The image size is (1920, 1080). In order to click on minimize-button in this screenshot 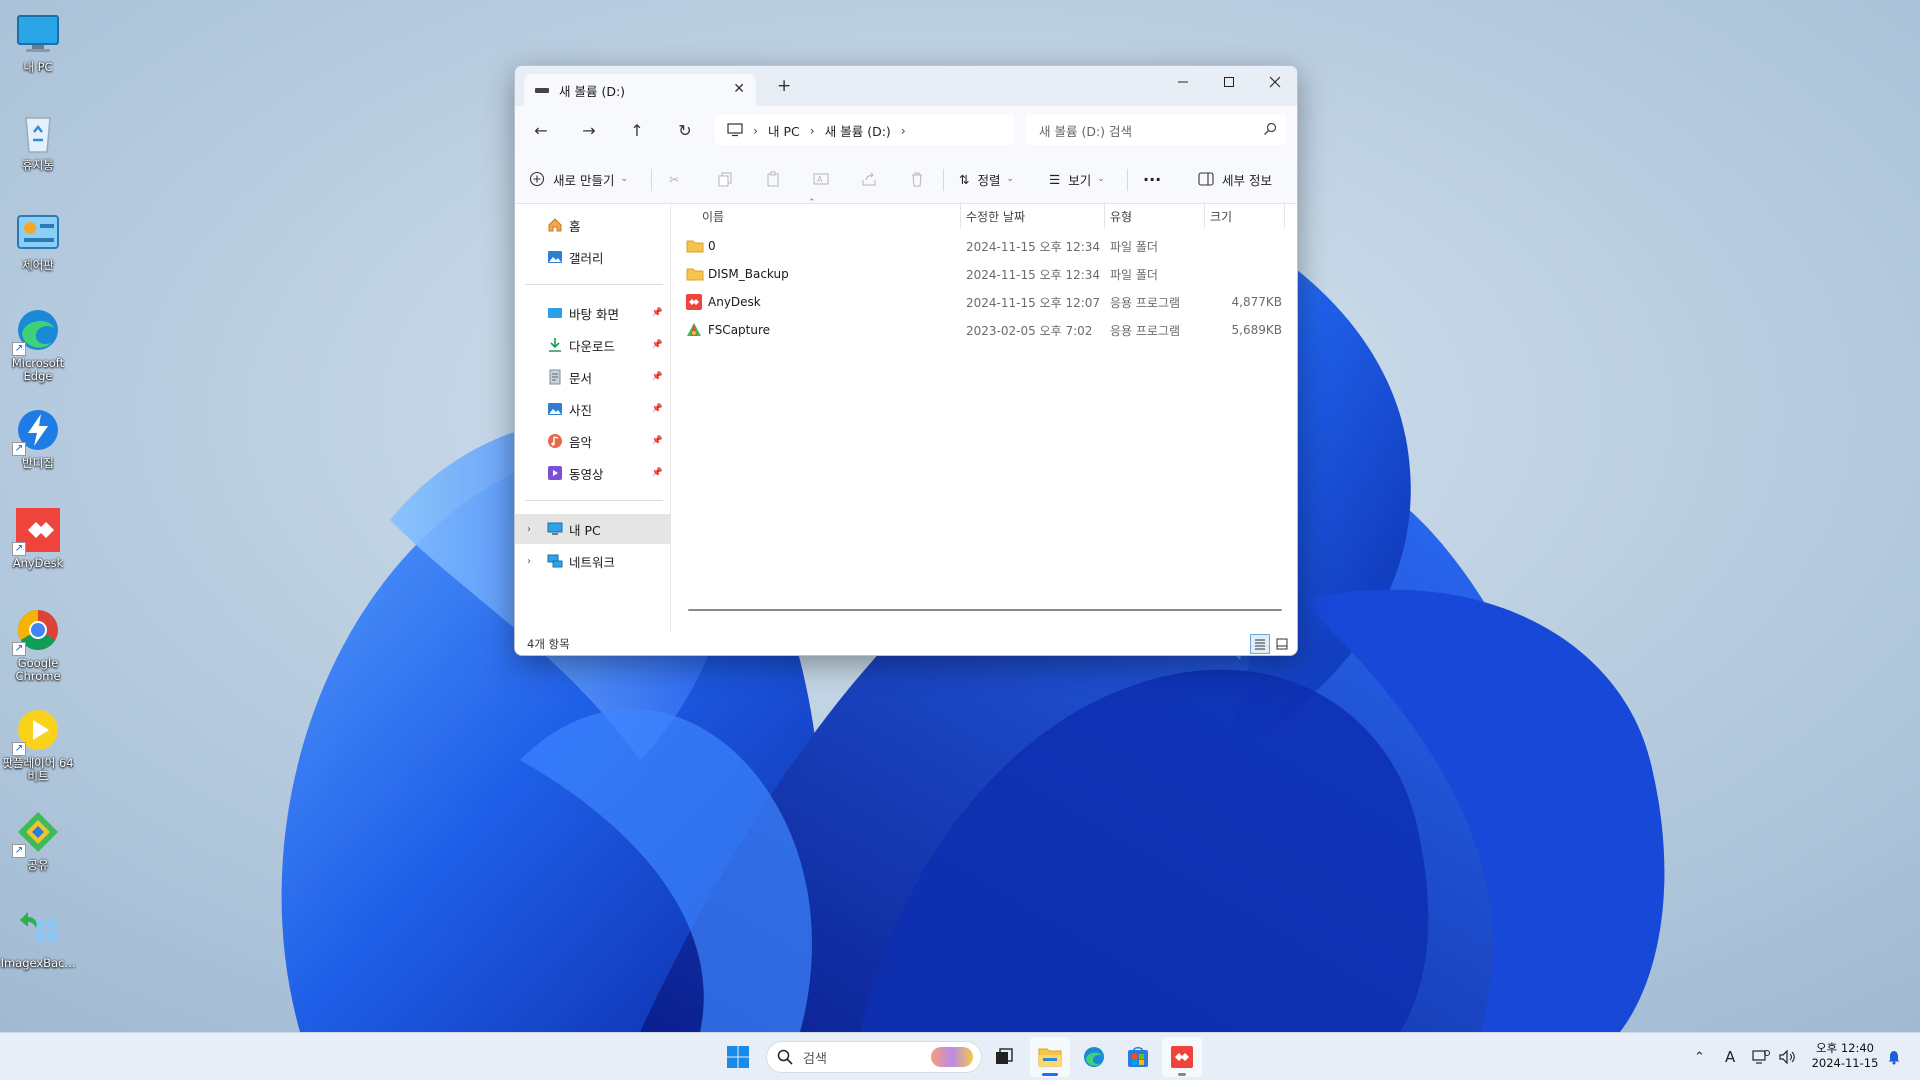, I will do `click(1183, 82)`.